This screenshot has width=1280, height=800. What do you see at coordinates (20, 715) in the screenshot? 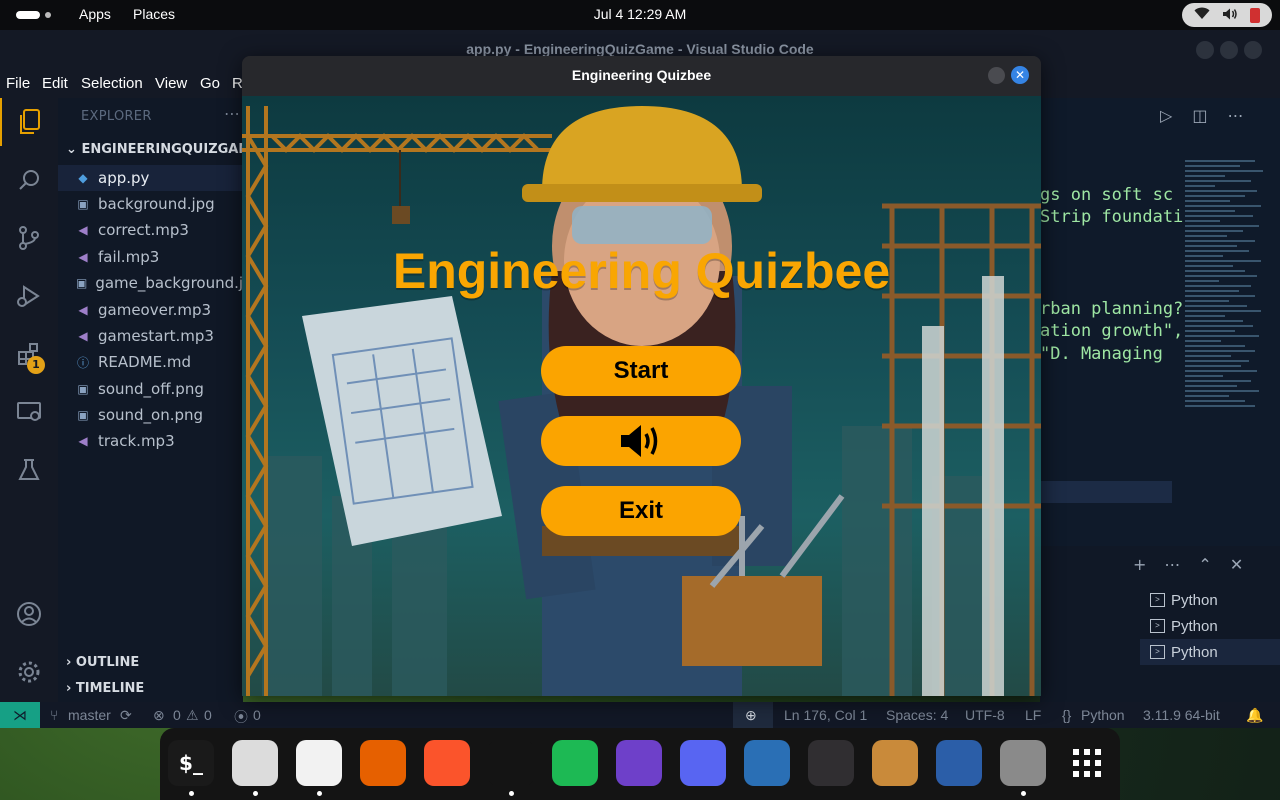
I see `remote-icon: ⋊` at bounding box center [20, 715].